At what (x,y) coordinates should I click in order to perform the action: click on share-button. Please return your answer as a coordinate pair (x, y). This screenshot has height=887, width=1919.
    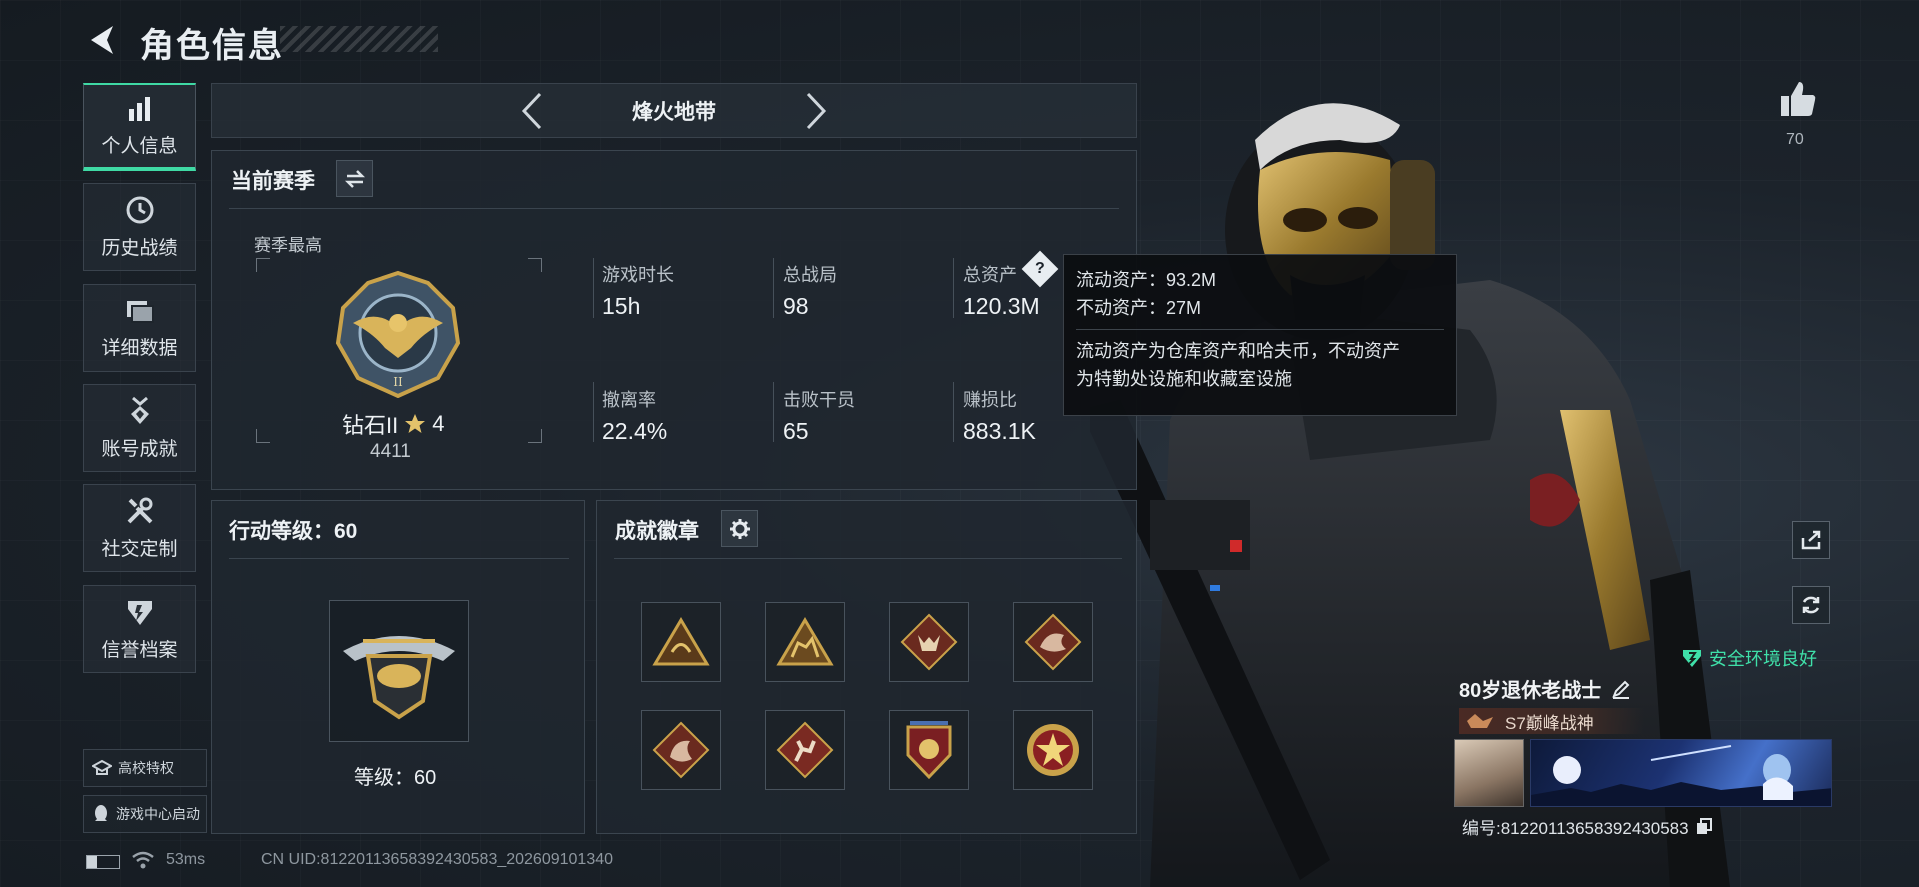
    Looking at the image, I should click on (1811, 540).